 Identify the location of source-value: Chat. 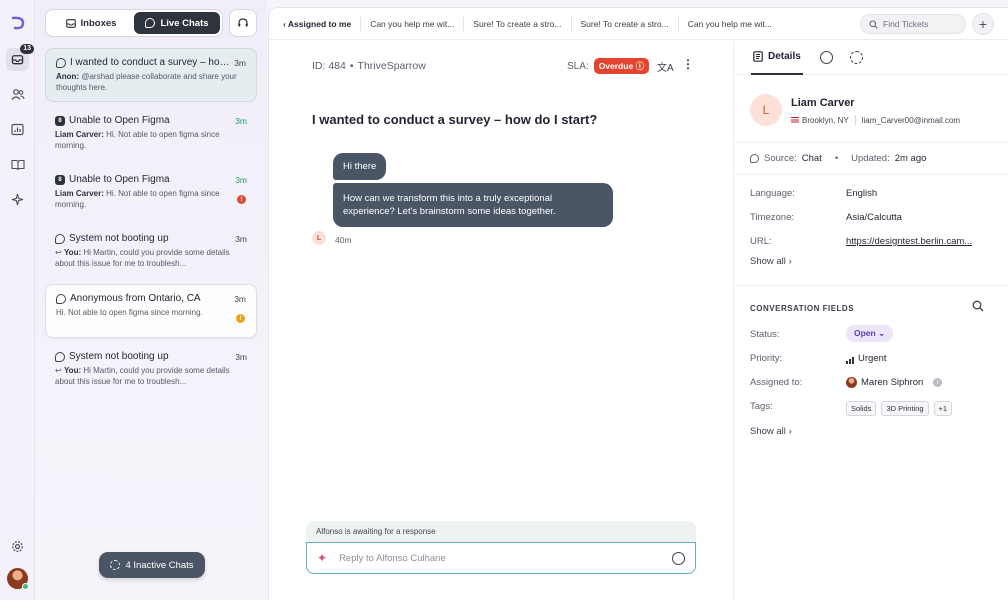
(811, 158).